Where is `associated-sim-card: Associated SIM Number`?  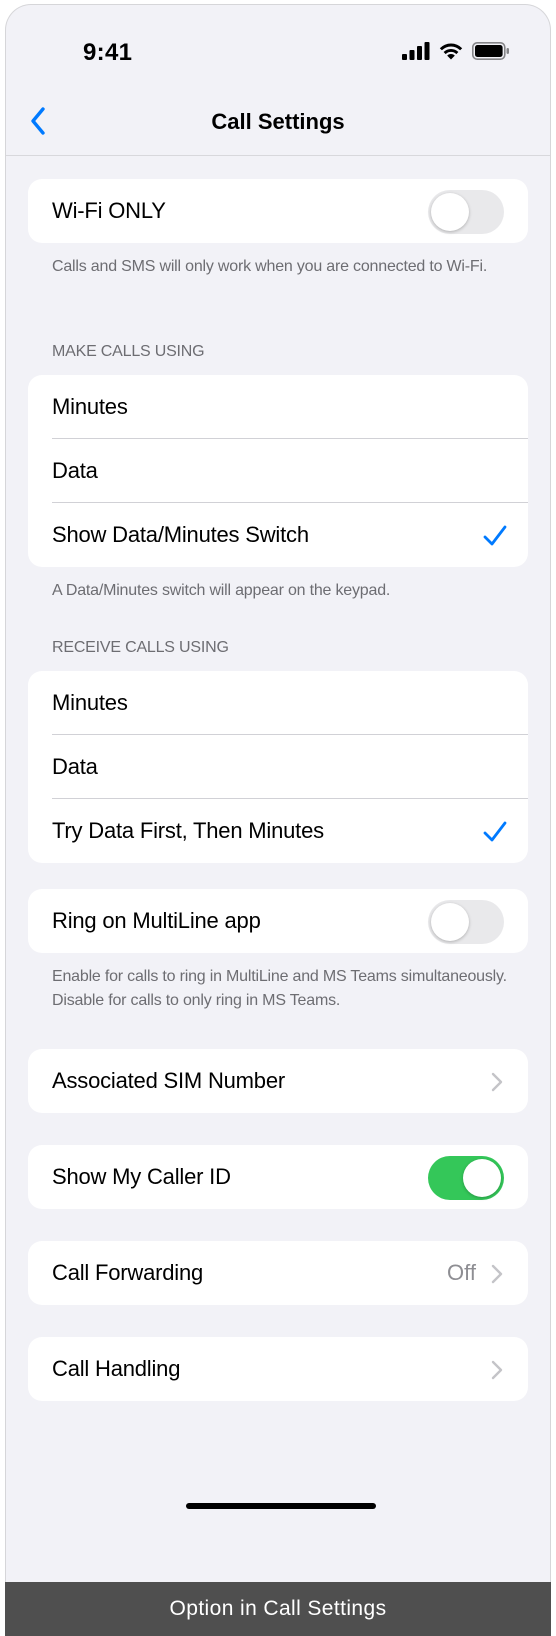
associated-sim-card: Associated SIM Number is located at coordinates (278, 1081).